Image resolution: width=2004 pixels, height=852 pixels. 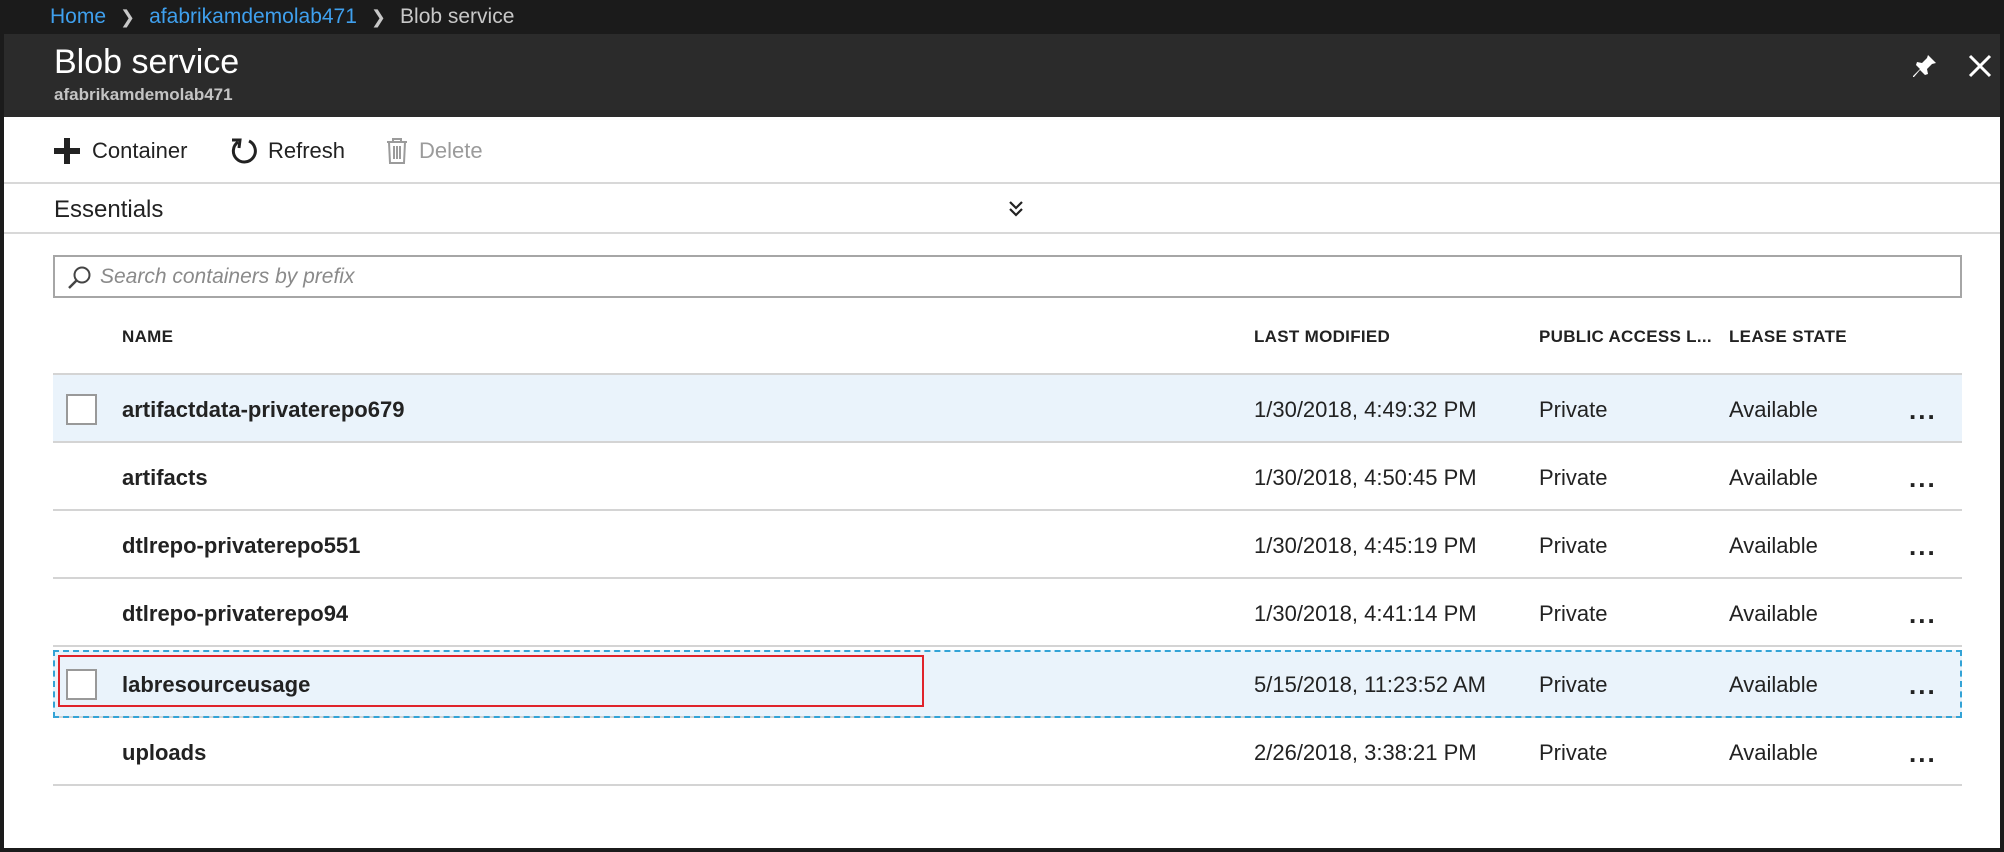 What do you see at coordinates (165, 478) in the screenshot?
I see `container-name: artifacts` at bounding box center [165, 478].